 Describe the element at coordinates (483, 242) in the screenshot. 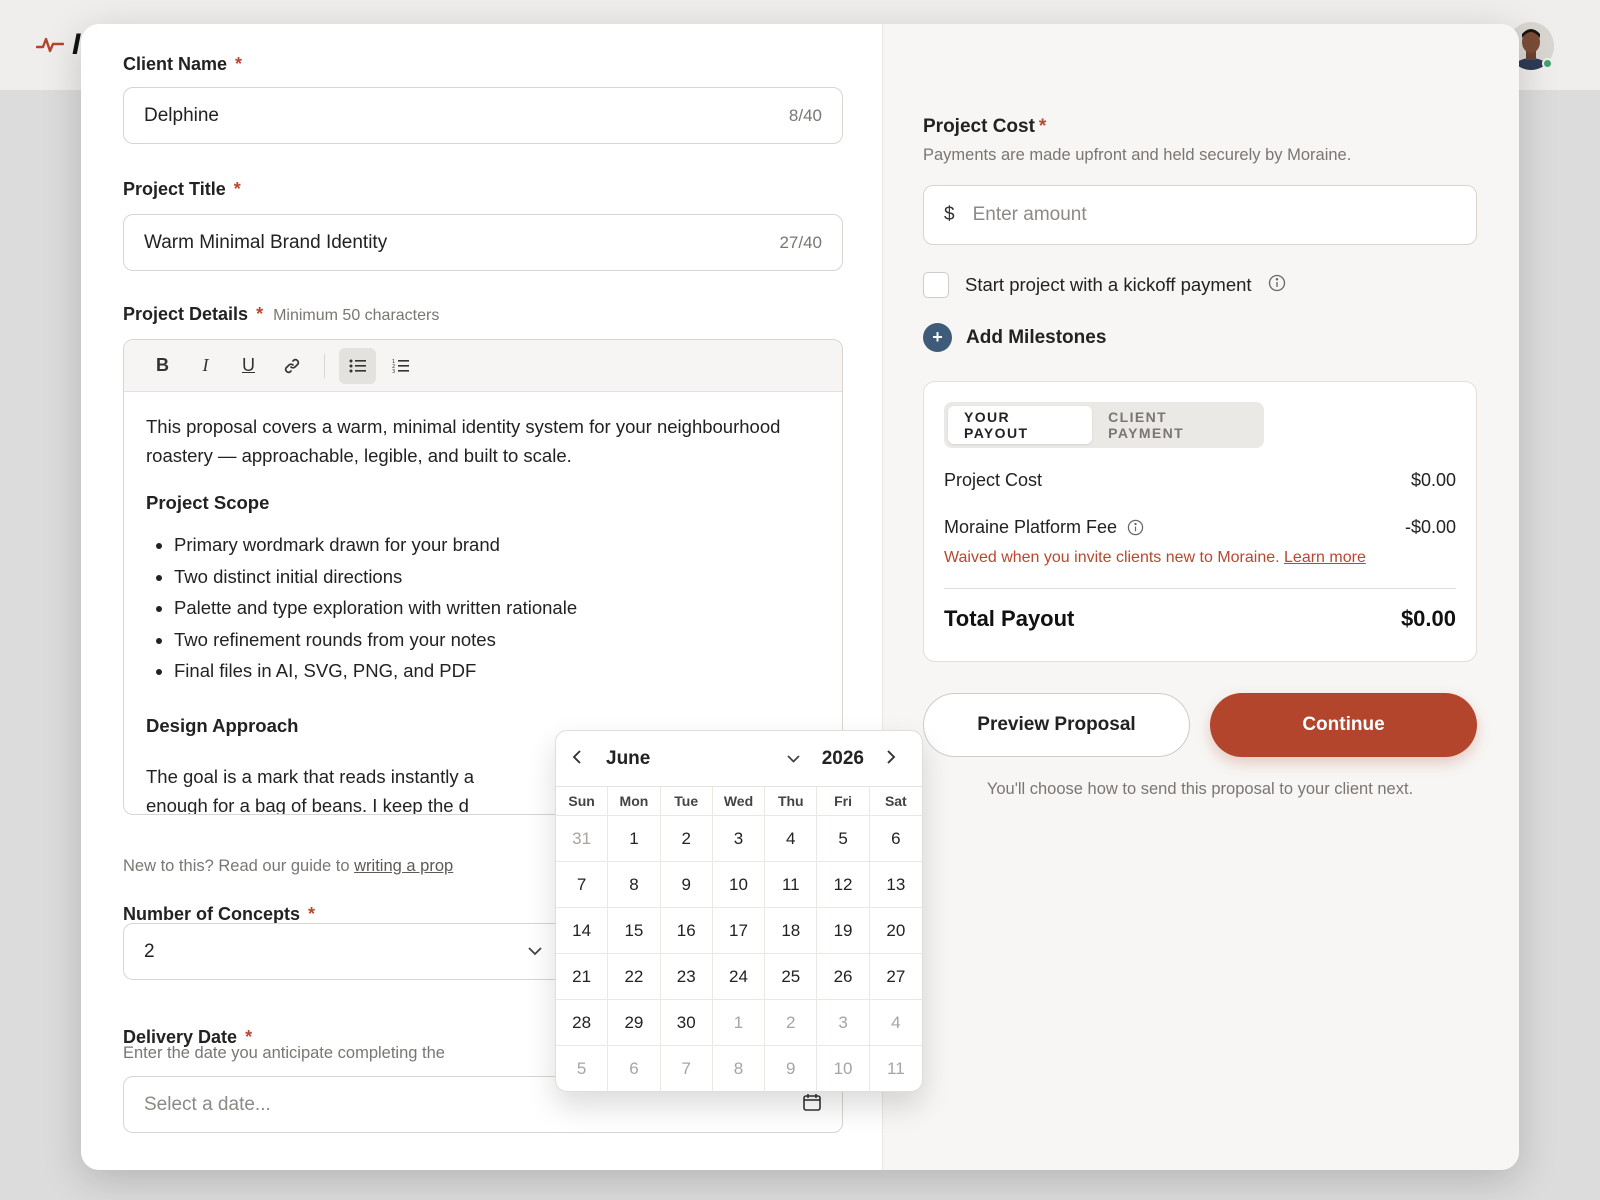

I see `project-title-input: Warm Minimal Brand Identity 27/40` at that location.